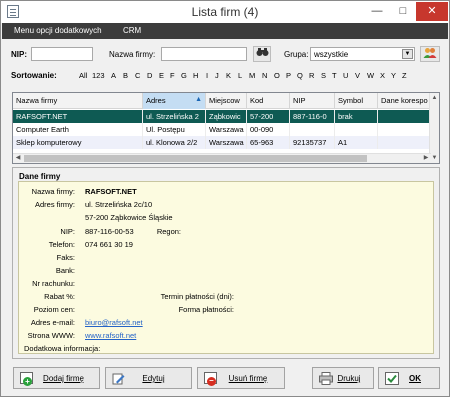 The width and height of the screenshot is (450, 397). I want to click on add-company-label: Dodaj firmę, so click(63, 378).